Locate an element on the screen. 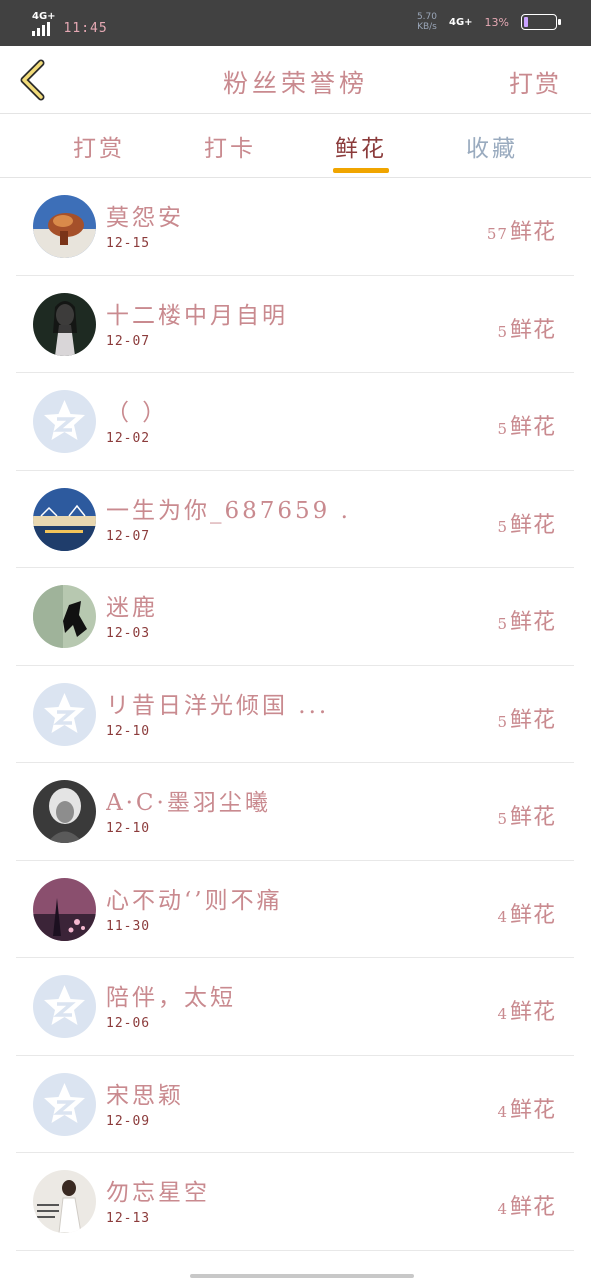 The image size is (591, 1280). top-bar: 粉丝荣誉榜 打赏 is located at coordinates (295, 80).